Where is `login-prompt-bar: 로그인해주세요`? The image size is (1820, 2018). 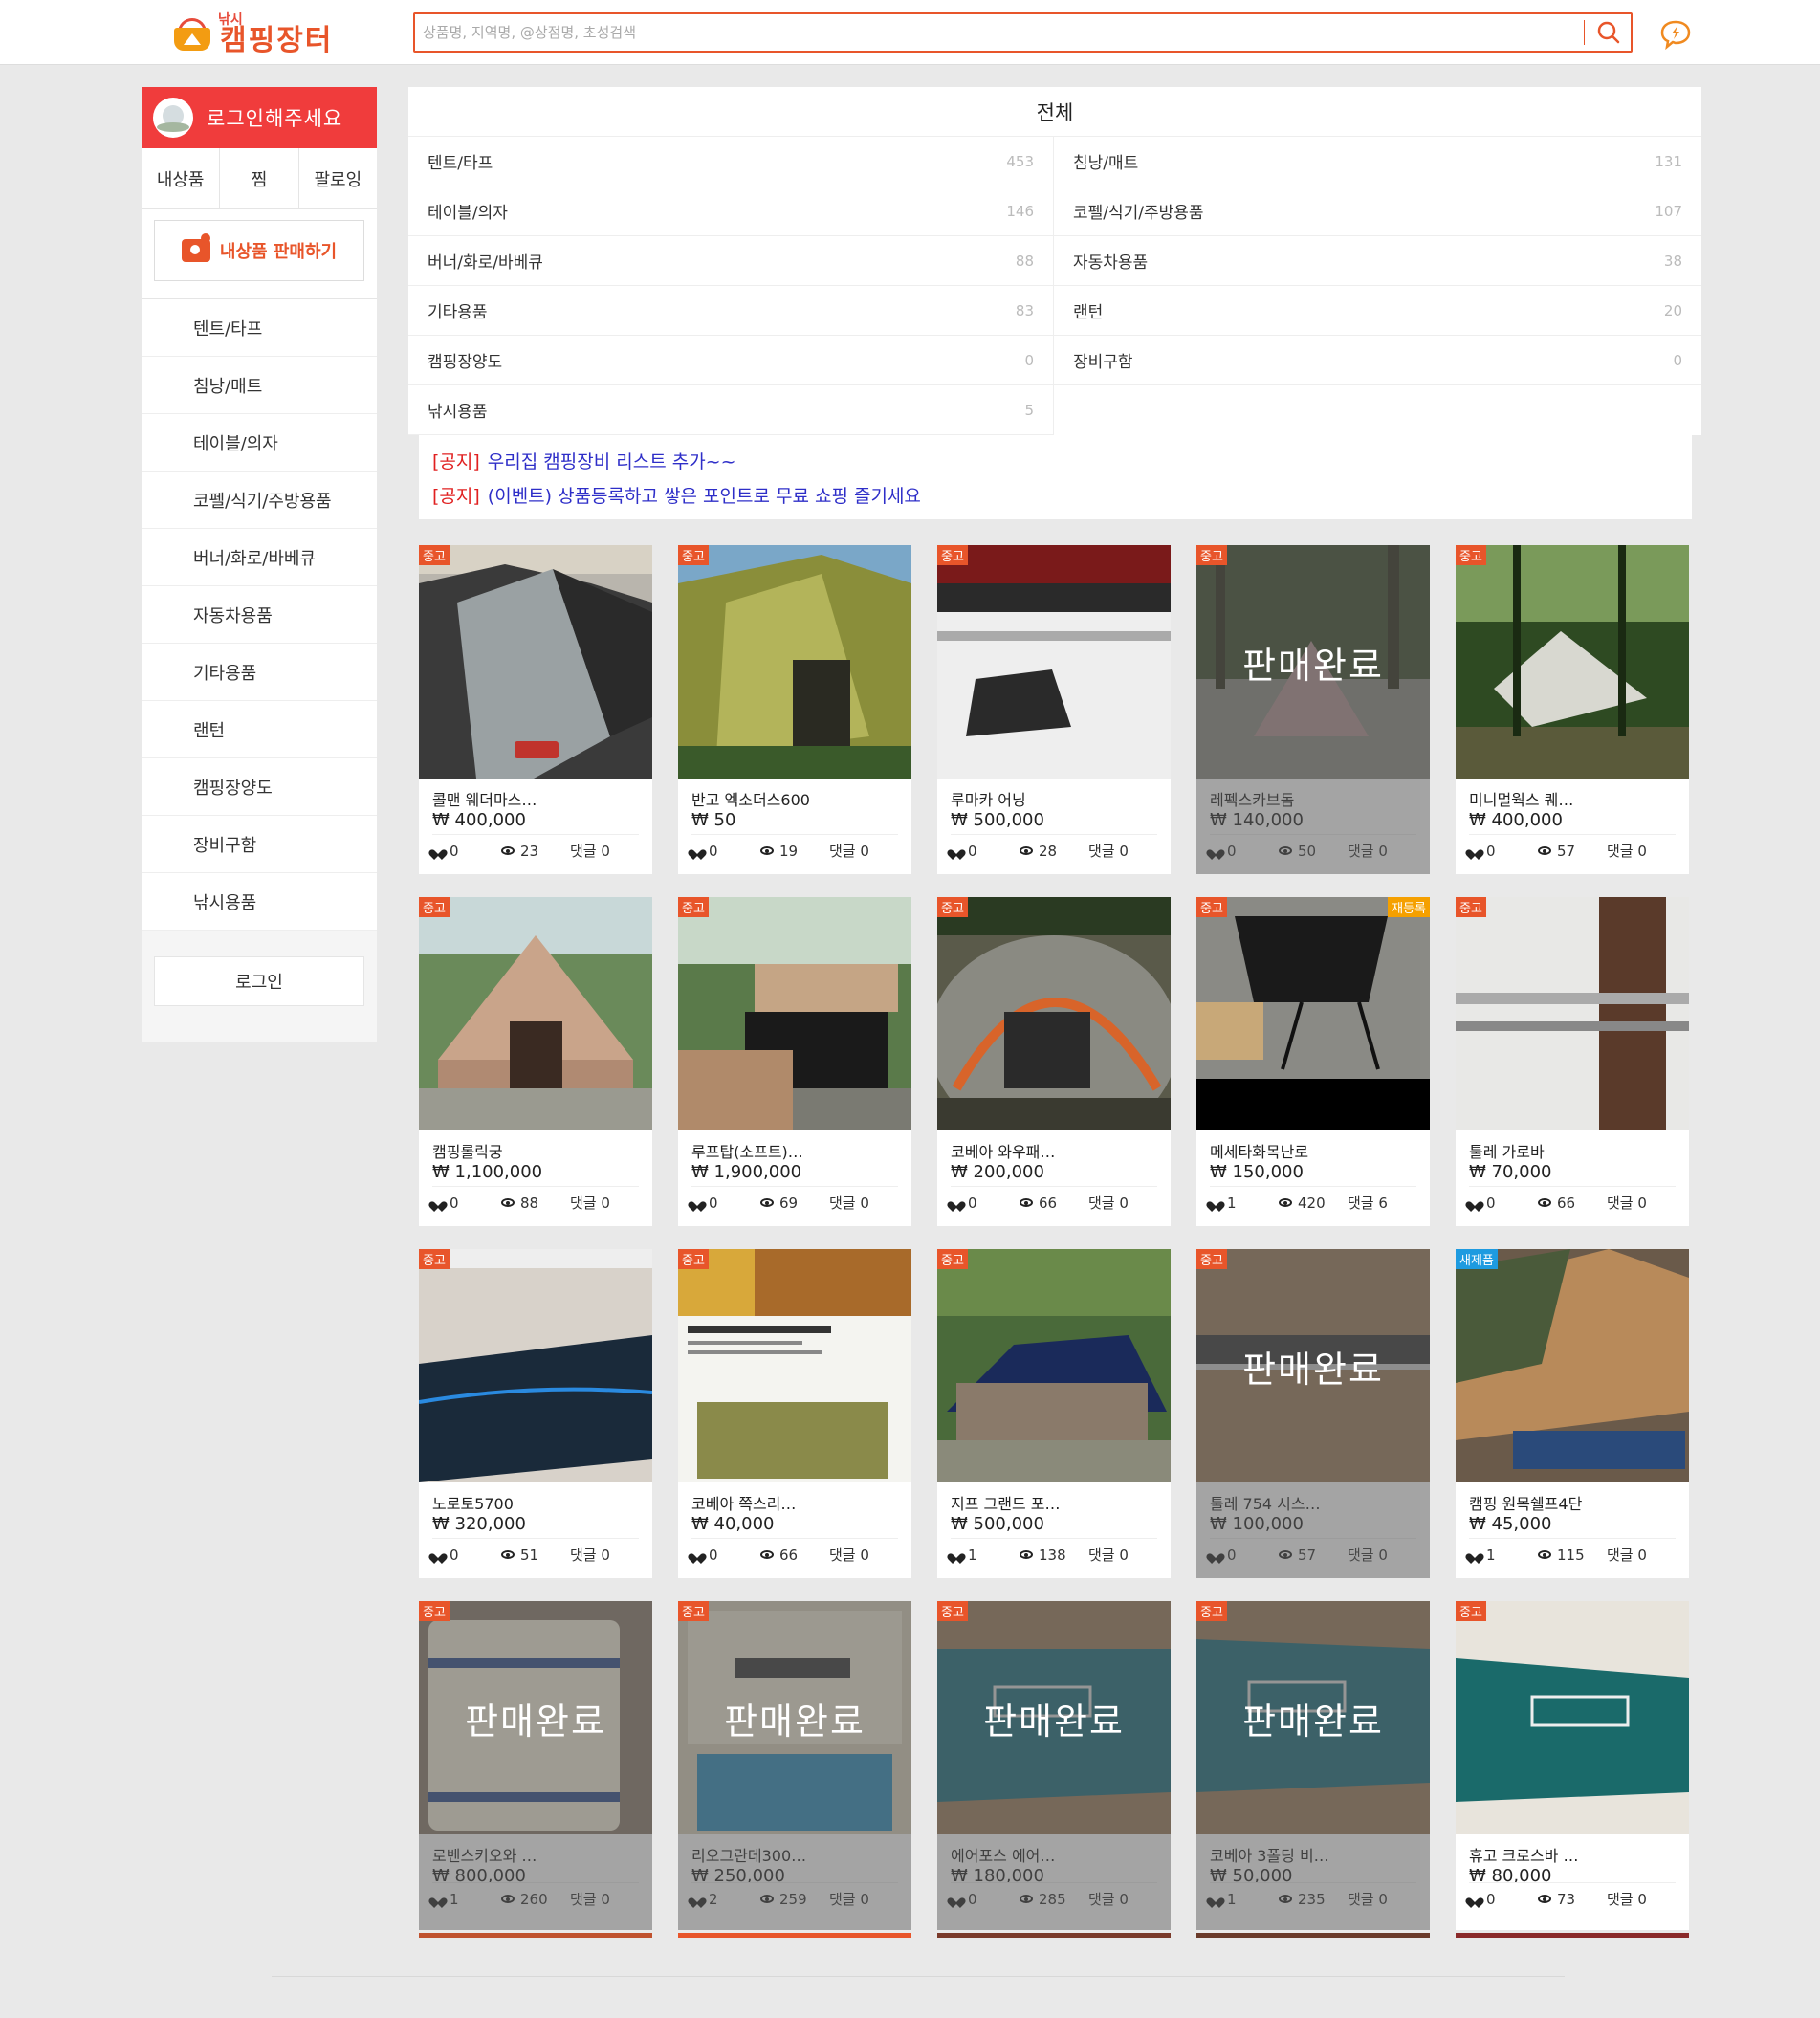
login-prompt-bar: 로그인해주세요 is located at coordinates (259, 118).